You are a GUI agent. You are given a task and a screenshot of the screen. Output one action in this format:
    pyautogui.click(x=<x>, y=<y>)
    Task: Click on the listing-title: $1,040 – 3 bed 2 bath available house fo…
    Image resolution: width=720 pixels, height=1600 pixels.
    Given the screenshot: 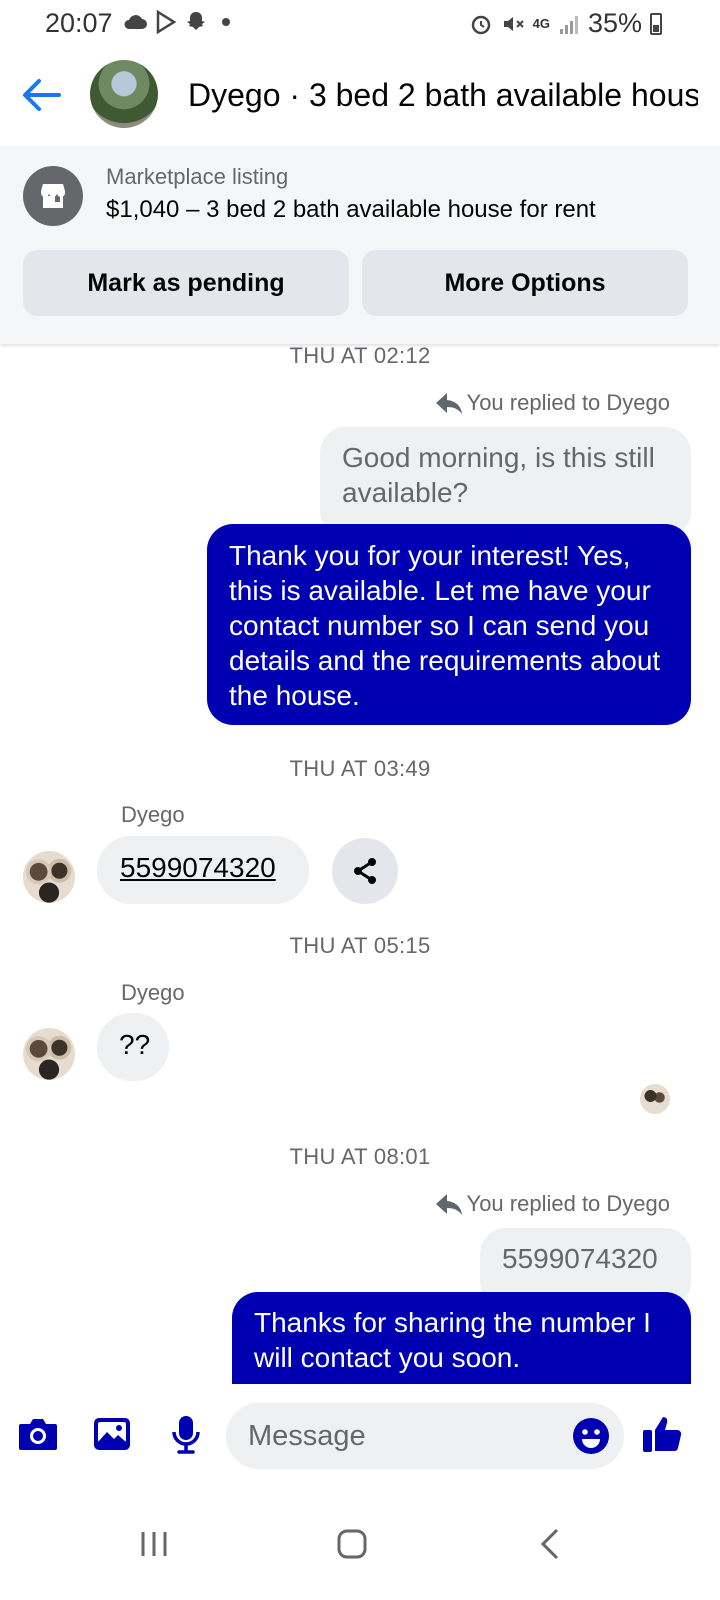 What is the action you would take?
    pyautogui.click(x=351, y=210)
    